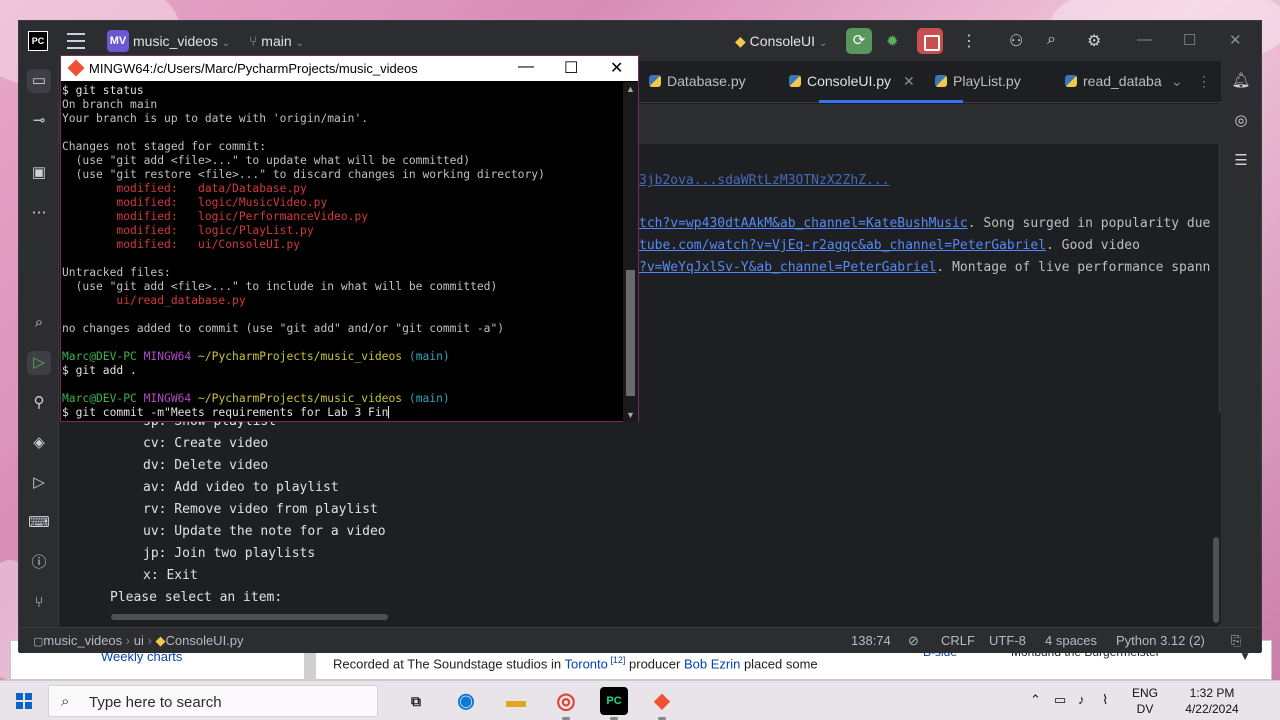  I want to click on python-console-icon: ⚲, so click(39, 403).